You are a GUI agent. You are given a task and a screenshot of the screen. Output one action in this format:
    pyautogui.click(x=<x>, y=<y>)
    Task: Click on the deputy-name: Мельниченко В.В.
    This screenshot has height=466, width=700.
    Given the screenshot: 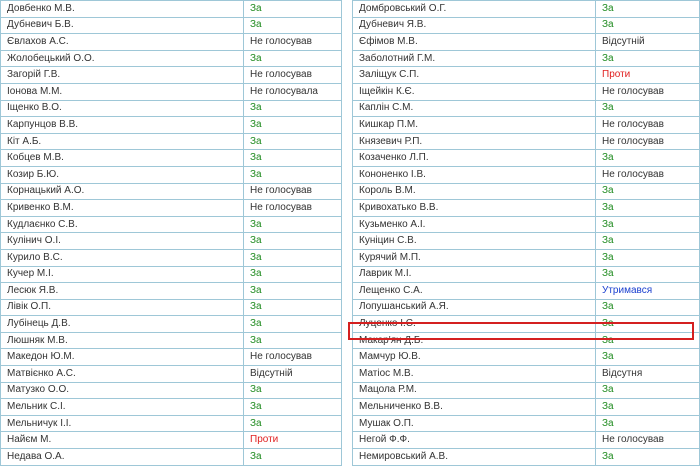 What is the action you would take?
    pyautogui.click(x=474, y=407)
    